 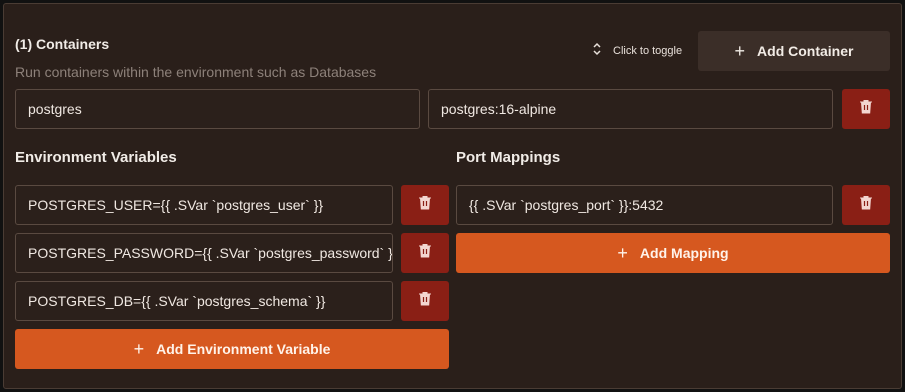 I want to click on container-image-input: postgres:16-alpine, so click(x=630, y=109).